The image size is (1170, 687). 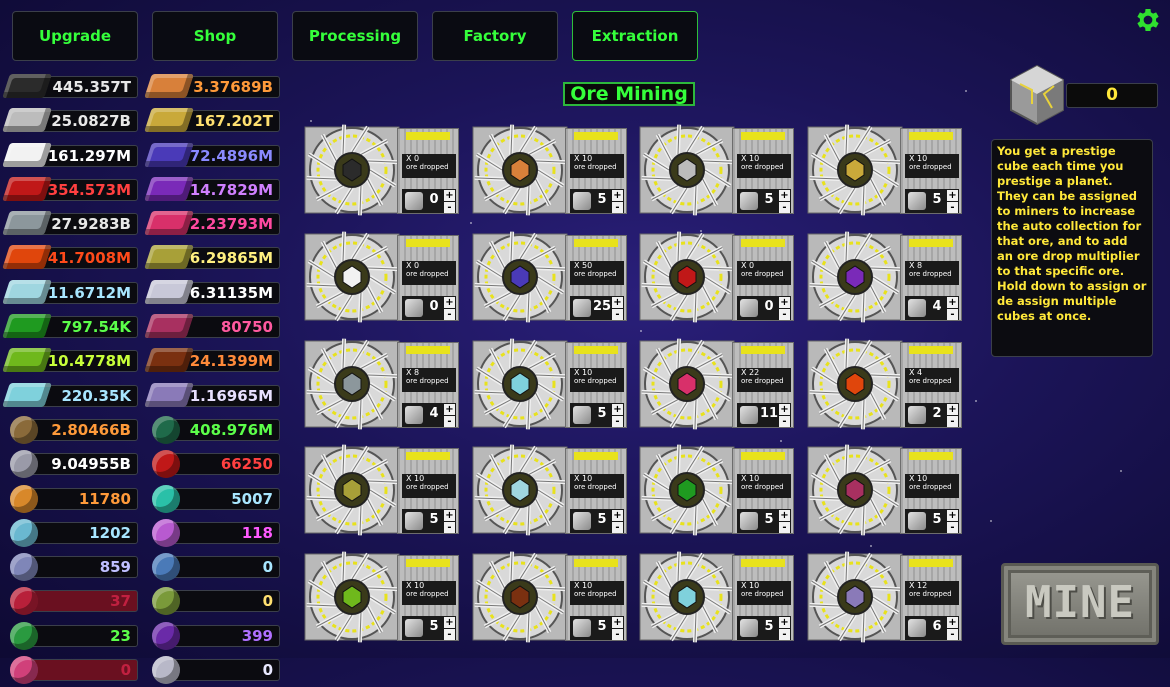 I want to click on cube-assign-control: 5 + -, so click(x=597, y=628).